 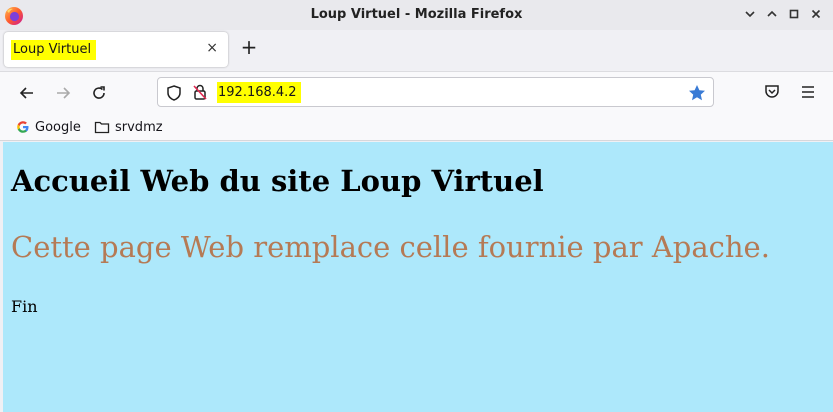 I want to click on bookmark-label: srvdmz, so click(x=139, y=127).